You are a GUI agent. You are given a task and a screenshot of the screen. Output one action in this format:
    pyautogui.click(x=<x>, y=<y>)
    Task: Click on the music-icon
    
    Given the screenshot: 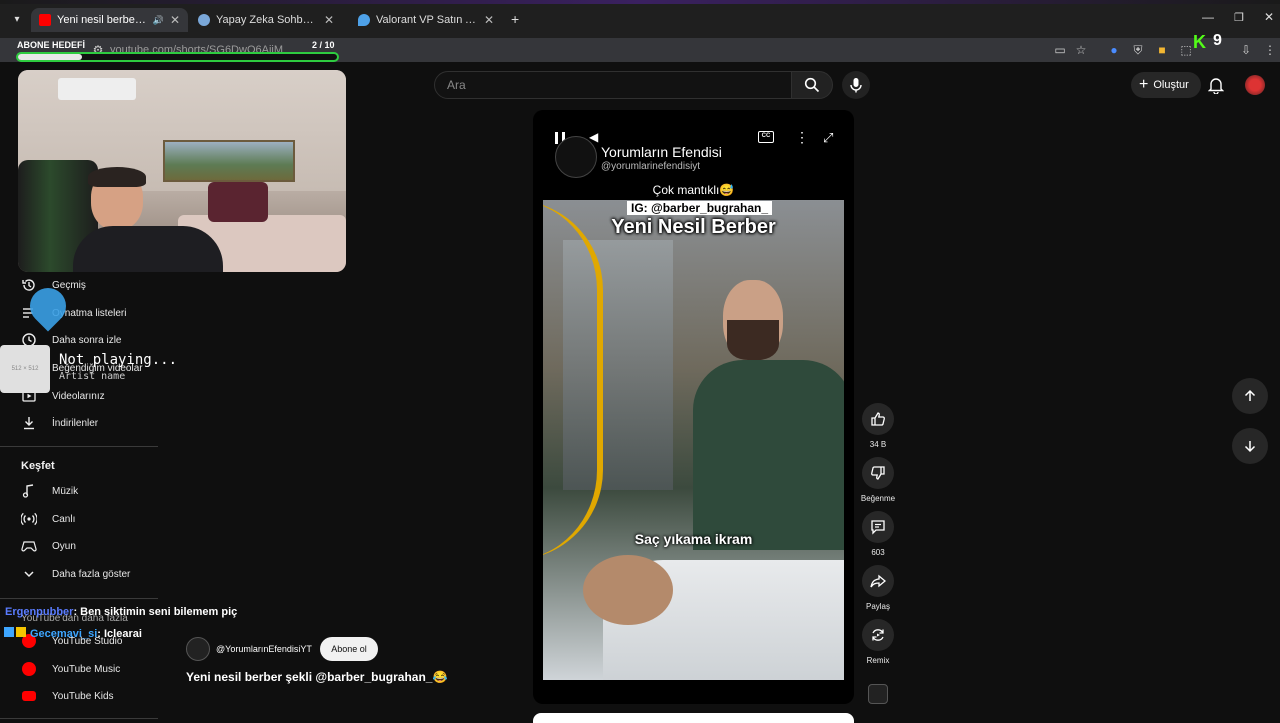 What is the action you would take?
    pyautogui.click(x=29, y=491)
    